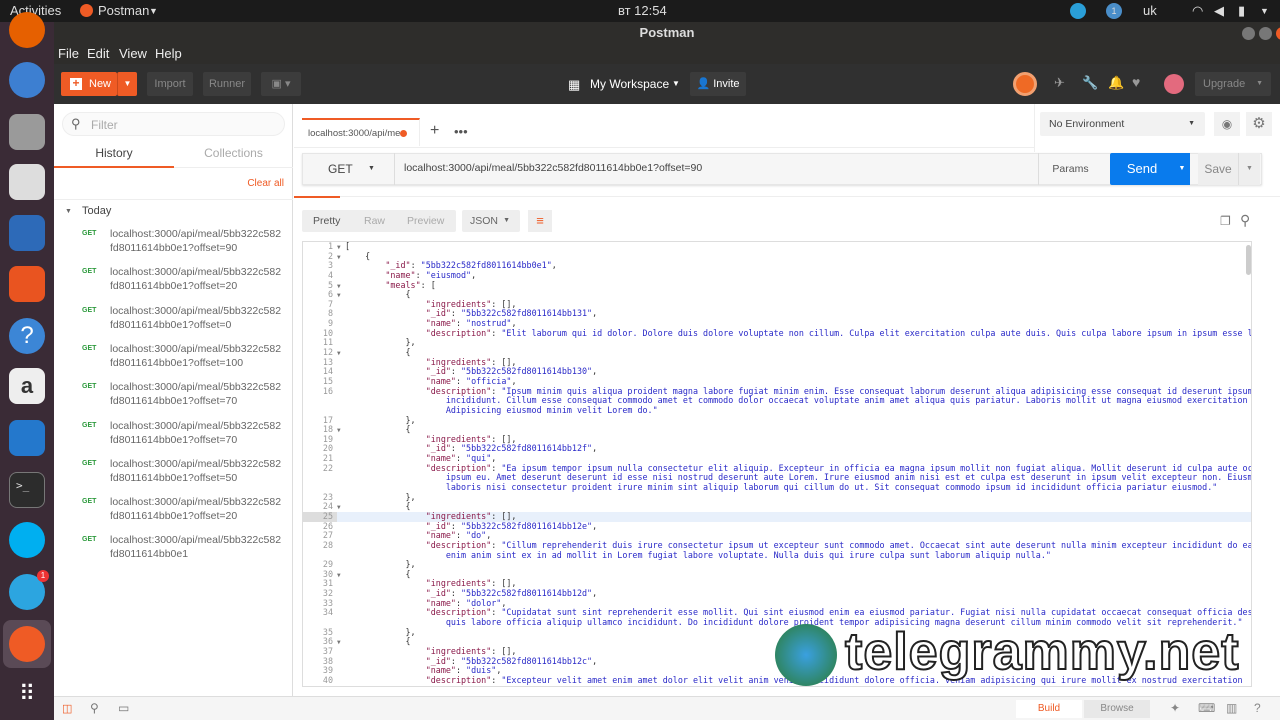 The image size is (1280, 720). Describe the element at coordinates (1233, 84) in the screenshot. I see `upgrade-button: Upgrade ▼` at that location.